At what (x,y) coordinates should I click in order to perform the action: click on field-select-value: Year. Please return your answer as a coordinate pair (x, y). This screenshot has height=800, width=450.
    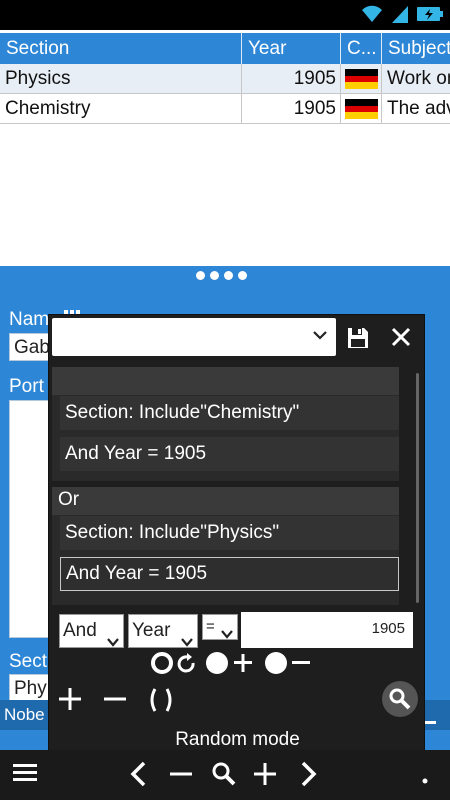
    Looking at the image, I should click on (151, 630).